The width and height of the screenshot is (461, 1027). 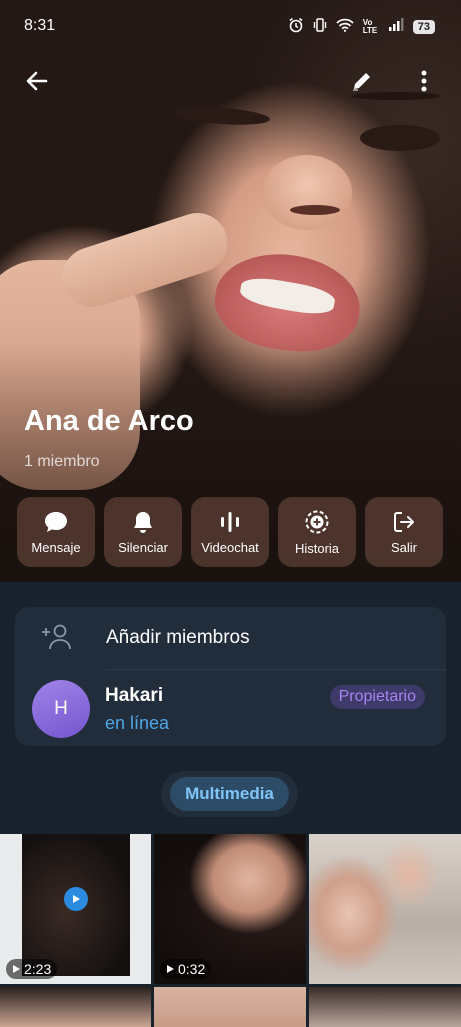 What do you see at coordinates (423, 26) in the screenshot?
I see `battery-indicator: 73` at bounding box center [423, 26].